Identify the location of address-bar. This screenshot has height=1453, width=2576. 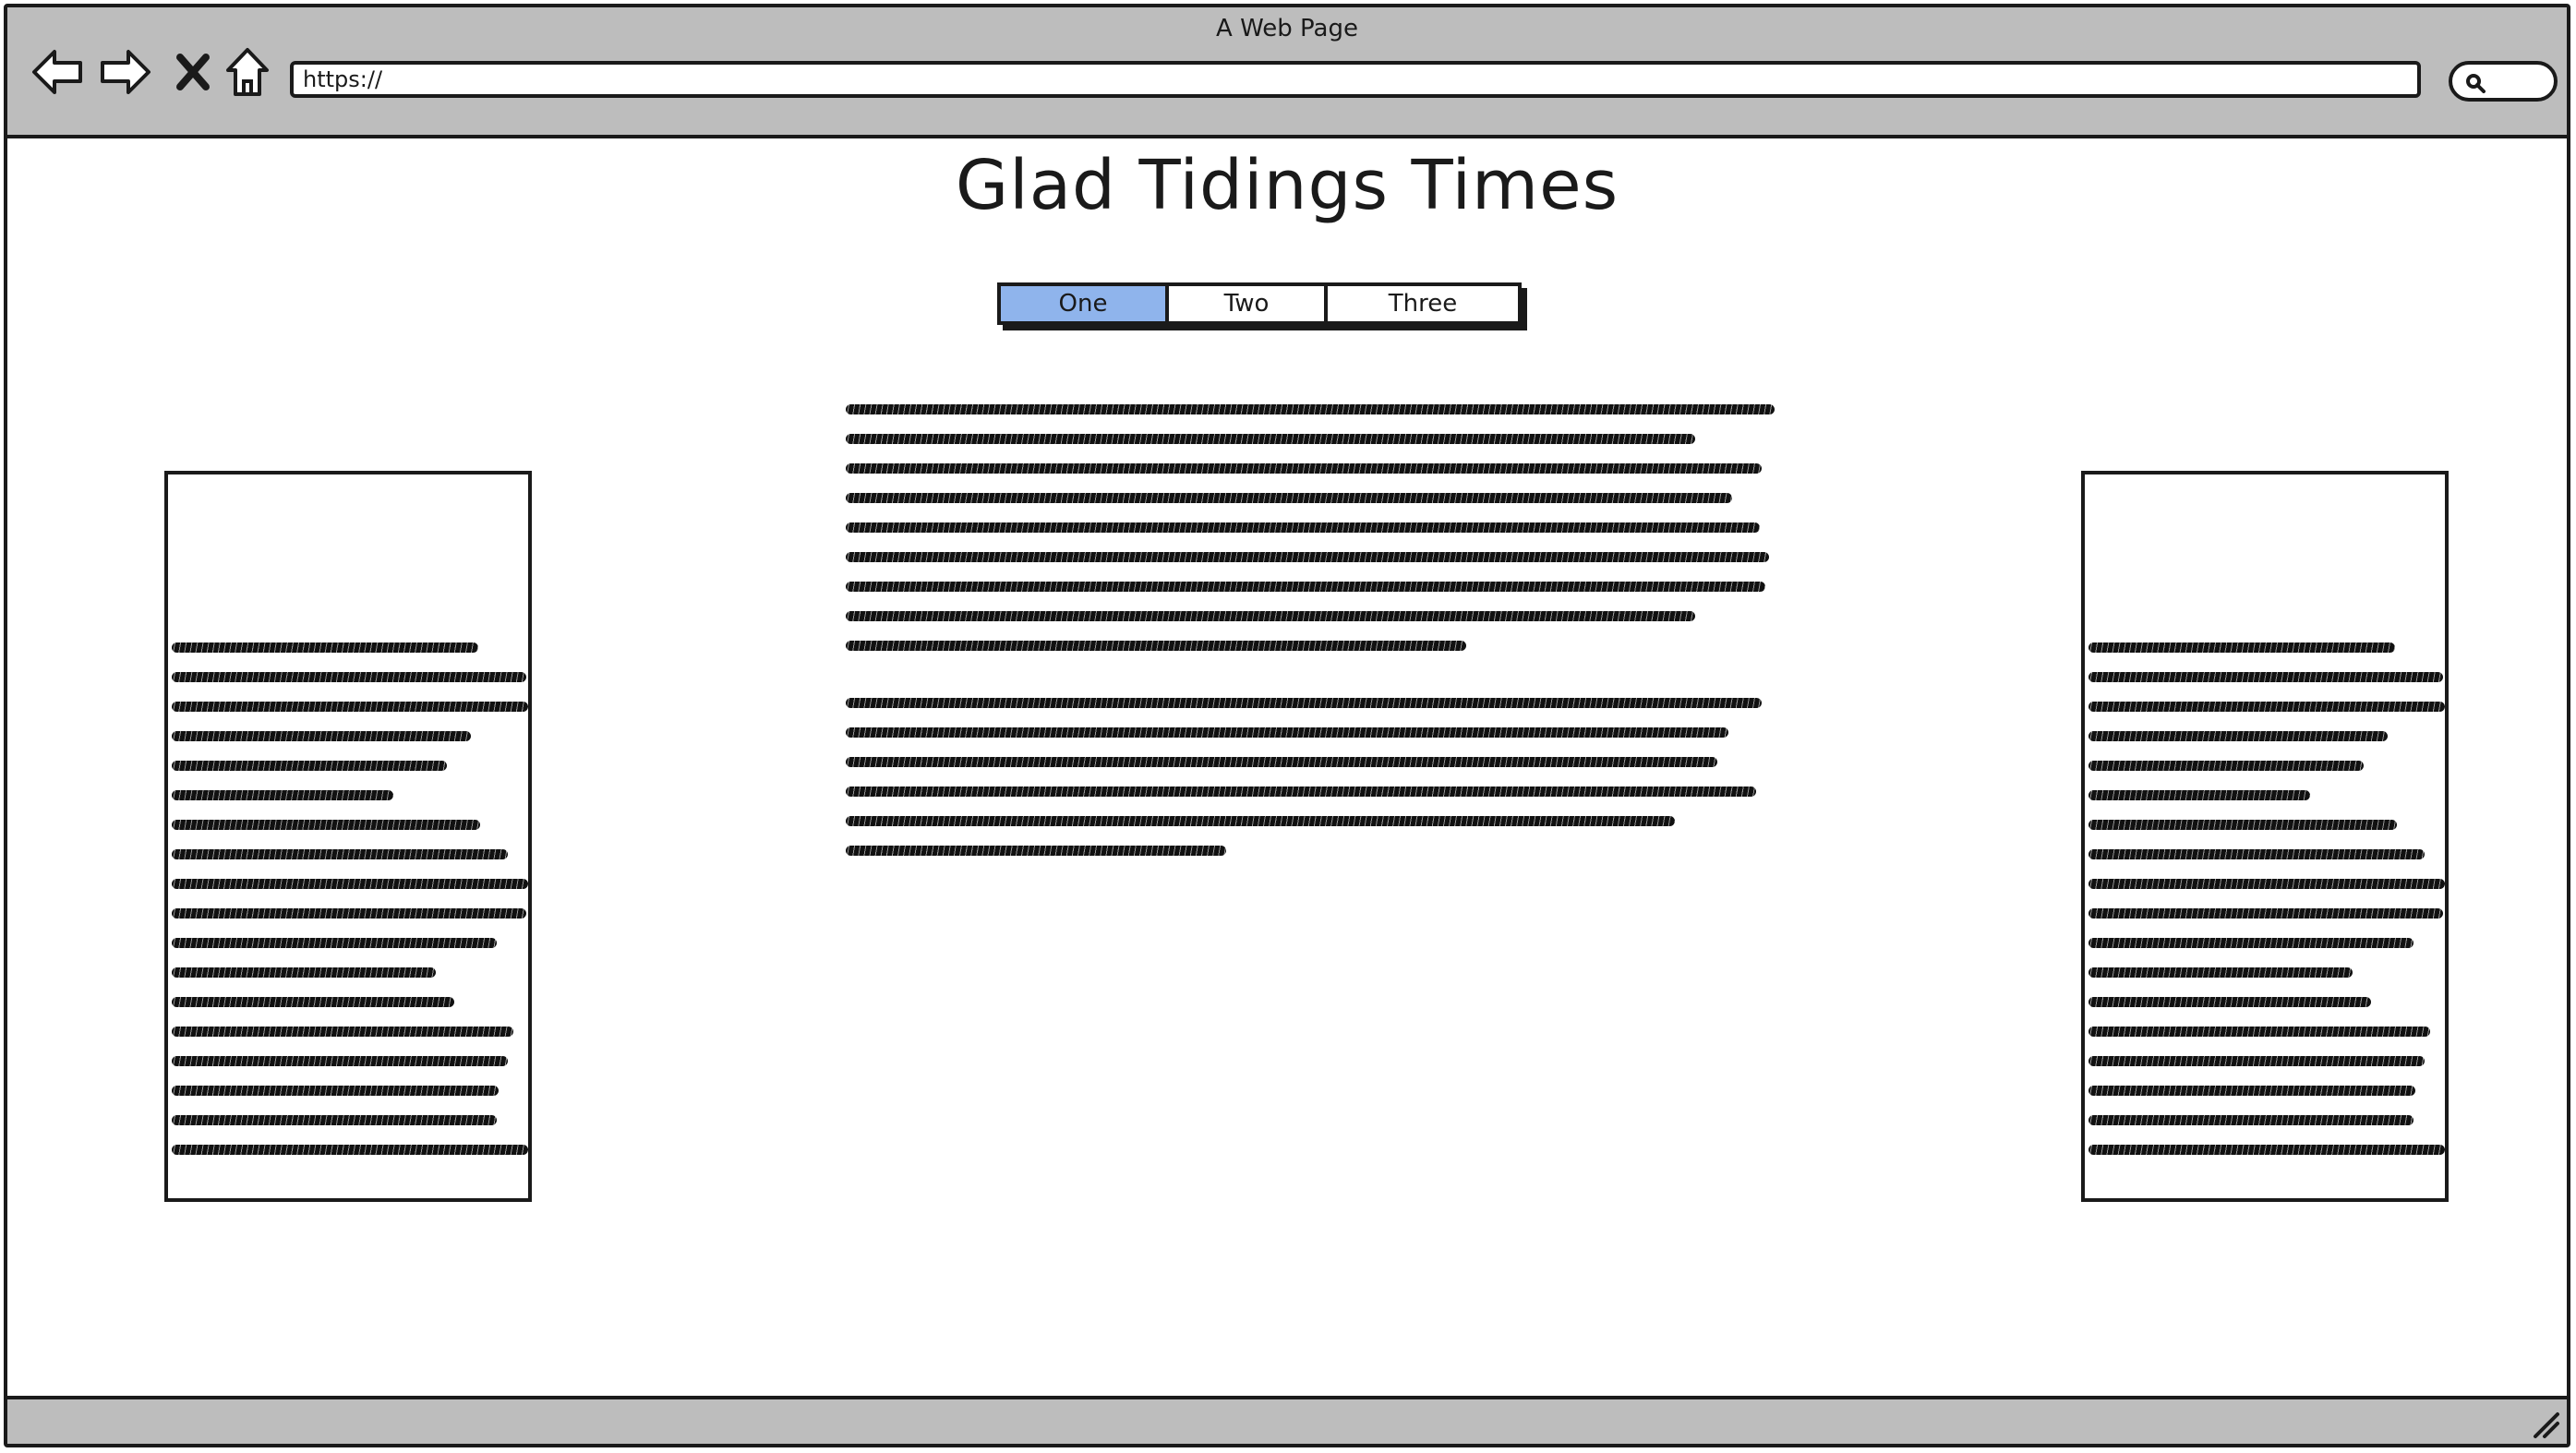
(1355, 79).